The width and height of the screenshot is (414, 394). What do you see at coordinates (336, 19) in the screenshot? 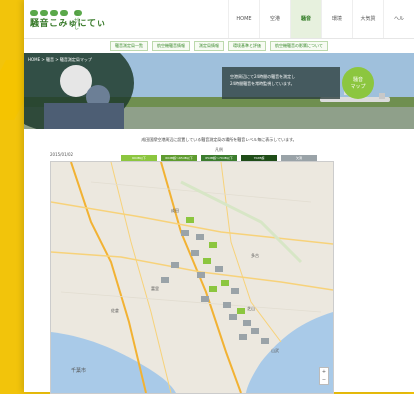
I see `nav-environment: 環境` at bounding box center [336, 19].